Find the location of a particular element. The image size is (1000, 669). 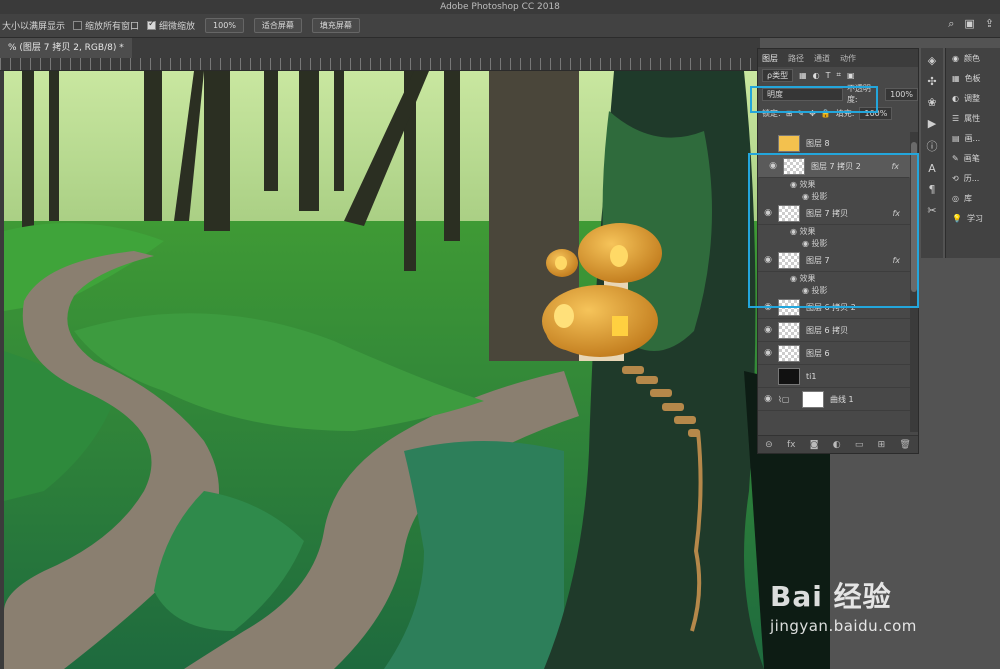

layer-row-7-copy-2: ◉ 图层 7 拷贝 2 fx is located at coordinates (834, 166).